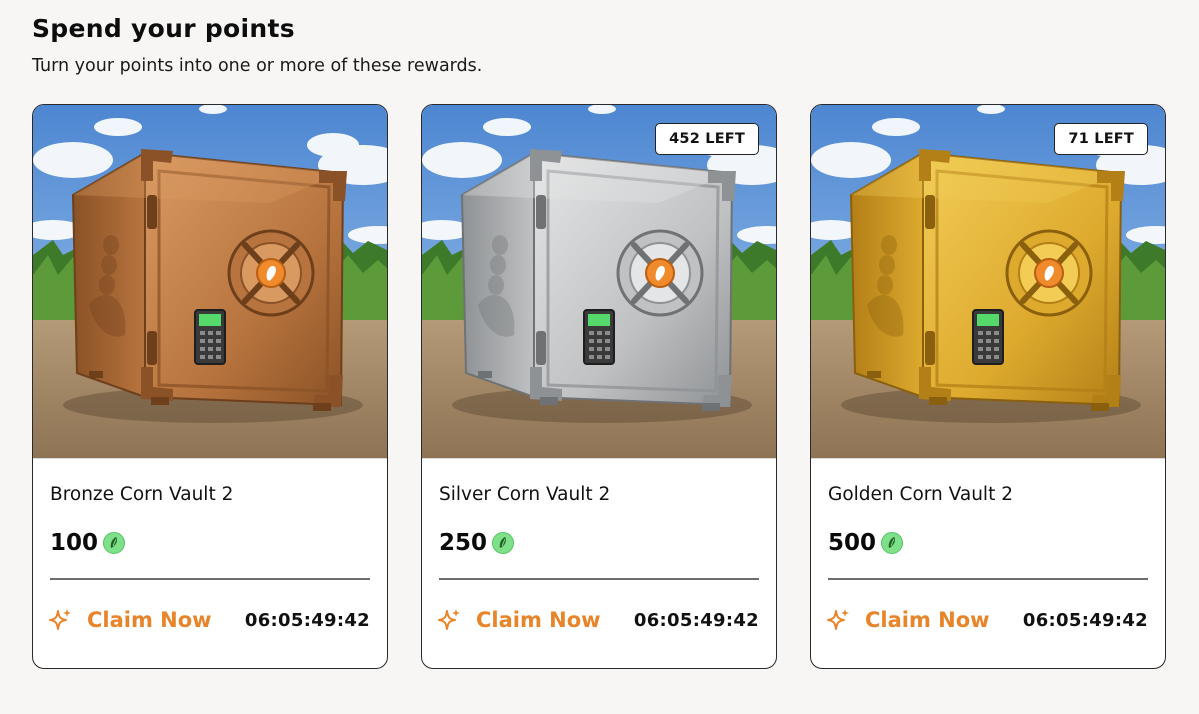 The height and width of the screenshot is (714, 1199). What do you see at coordinates (163, 28) in the screenshot?
I see `page-title: Spend your points` at bounding box center [163, 28].